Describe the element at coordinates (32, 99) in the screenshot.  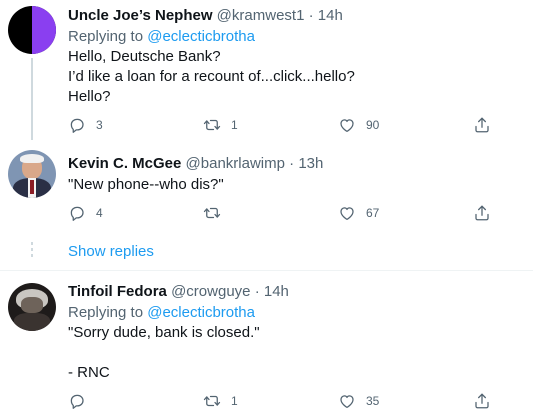
I see `thread-line` at that location.